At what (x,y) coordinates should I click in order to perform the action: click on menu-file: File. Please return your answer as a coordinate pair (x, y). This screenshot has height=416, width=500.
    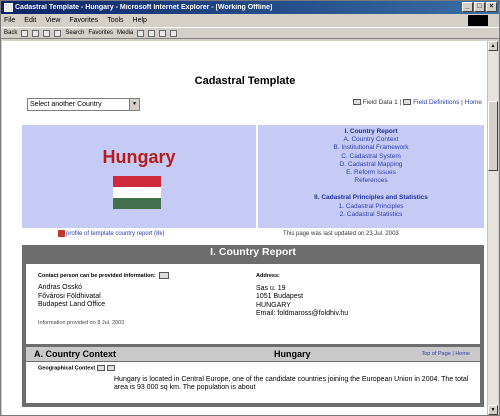
    Looking at the image, I should click on (9, 20).